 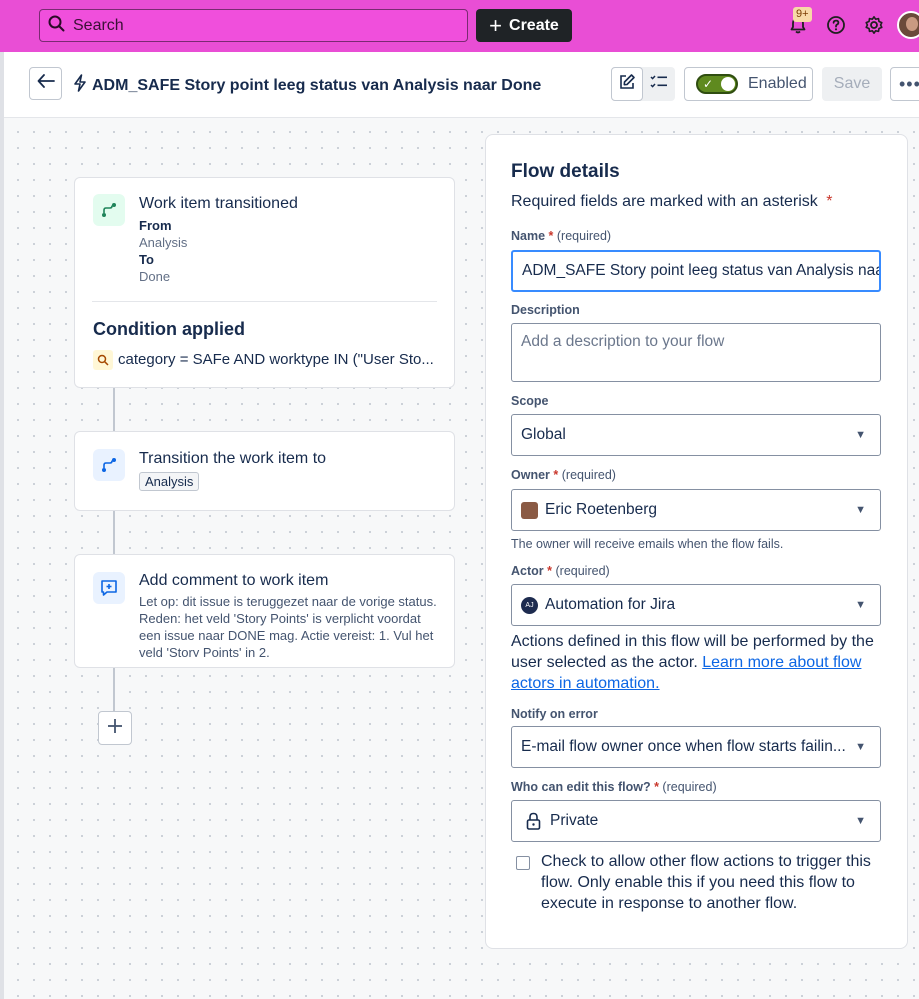 I want to click on description-placeholder: Add a description to your flow, so click(x=623, y=341).